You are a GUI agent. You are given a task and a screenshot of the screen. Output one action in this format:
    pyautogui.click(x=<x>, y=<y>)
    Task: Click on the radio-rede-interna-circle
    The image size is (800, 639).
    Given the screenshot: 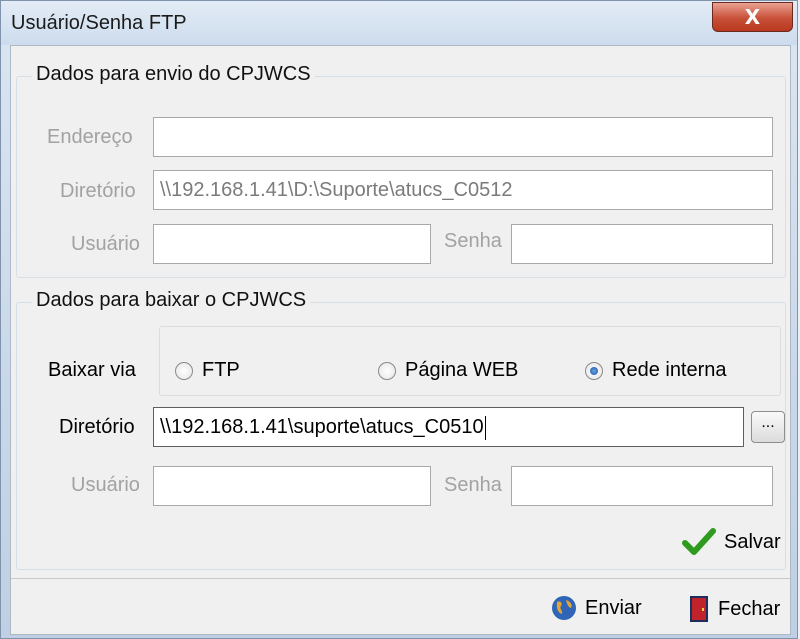 What is the action you would take?
    pyautogui.click(x=594, y=370)
    